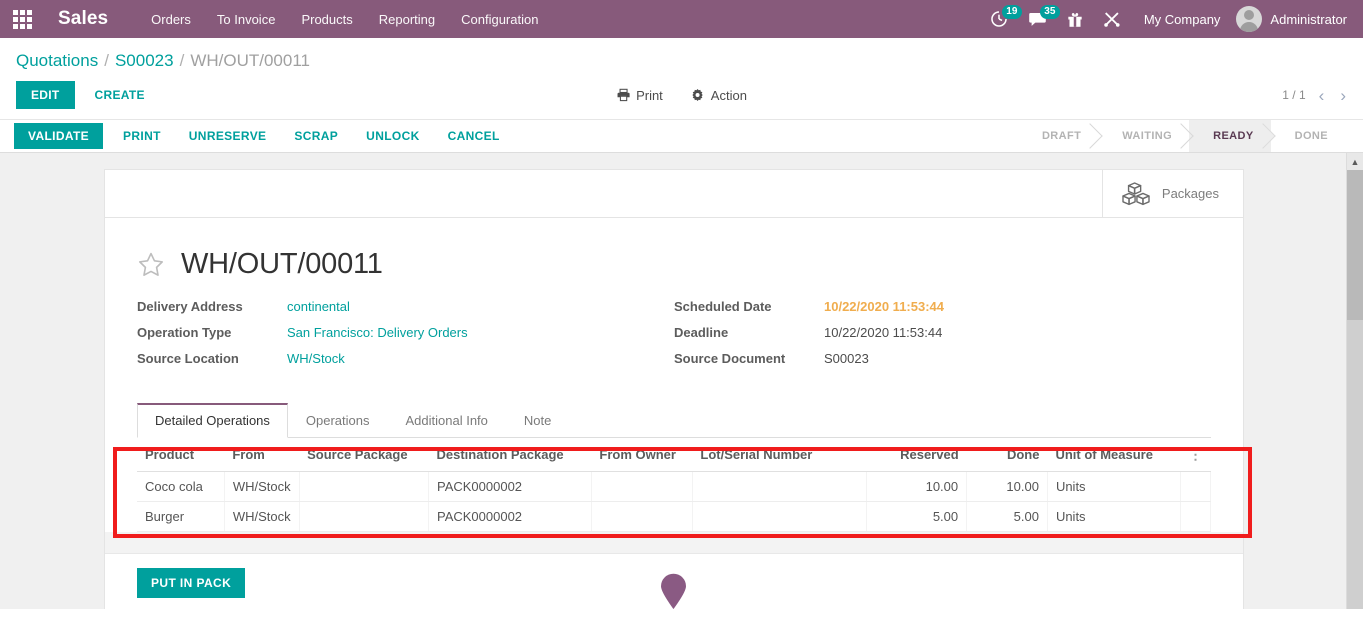 The image size is (1363, 621). Describe the element at coordinates (282, 264) in the screenshot. I see `page-title: WH/OUT/00011` at that location.